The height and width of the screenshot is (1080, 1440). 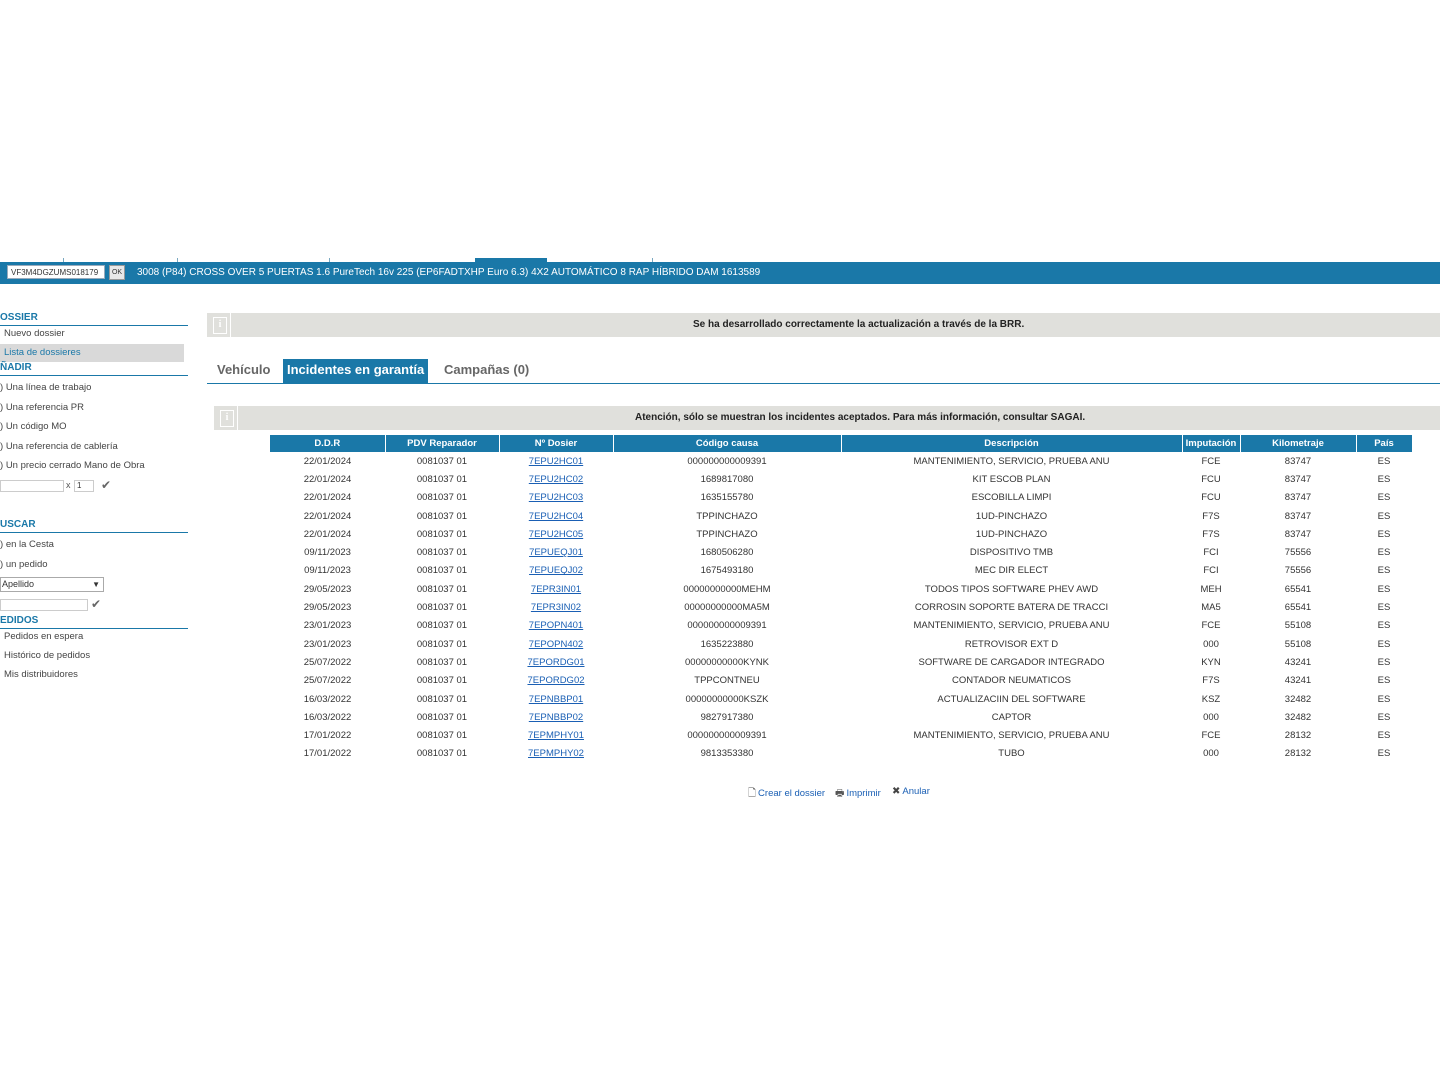 I want to click on search-input, so click(x=44, y=605).